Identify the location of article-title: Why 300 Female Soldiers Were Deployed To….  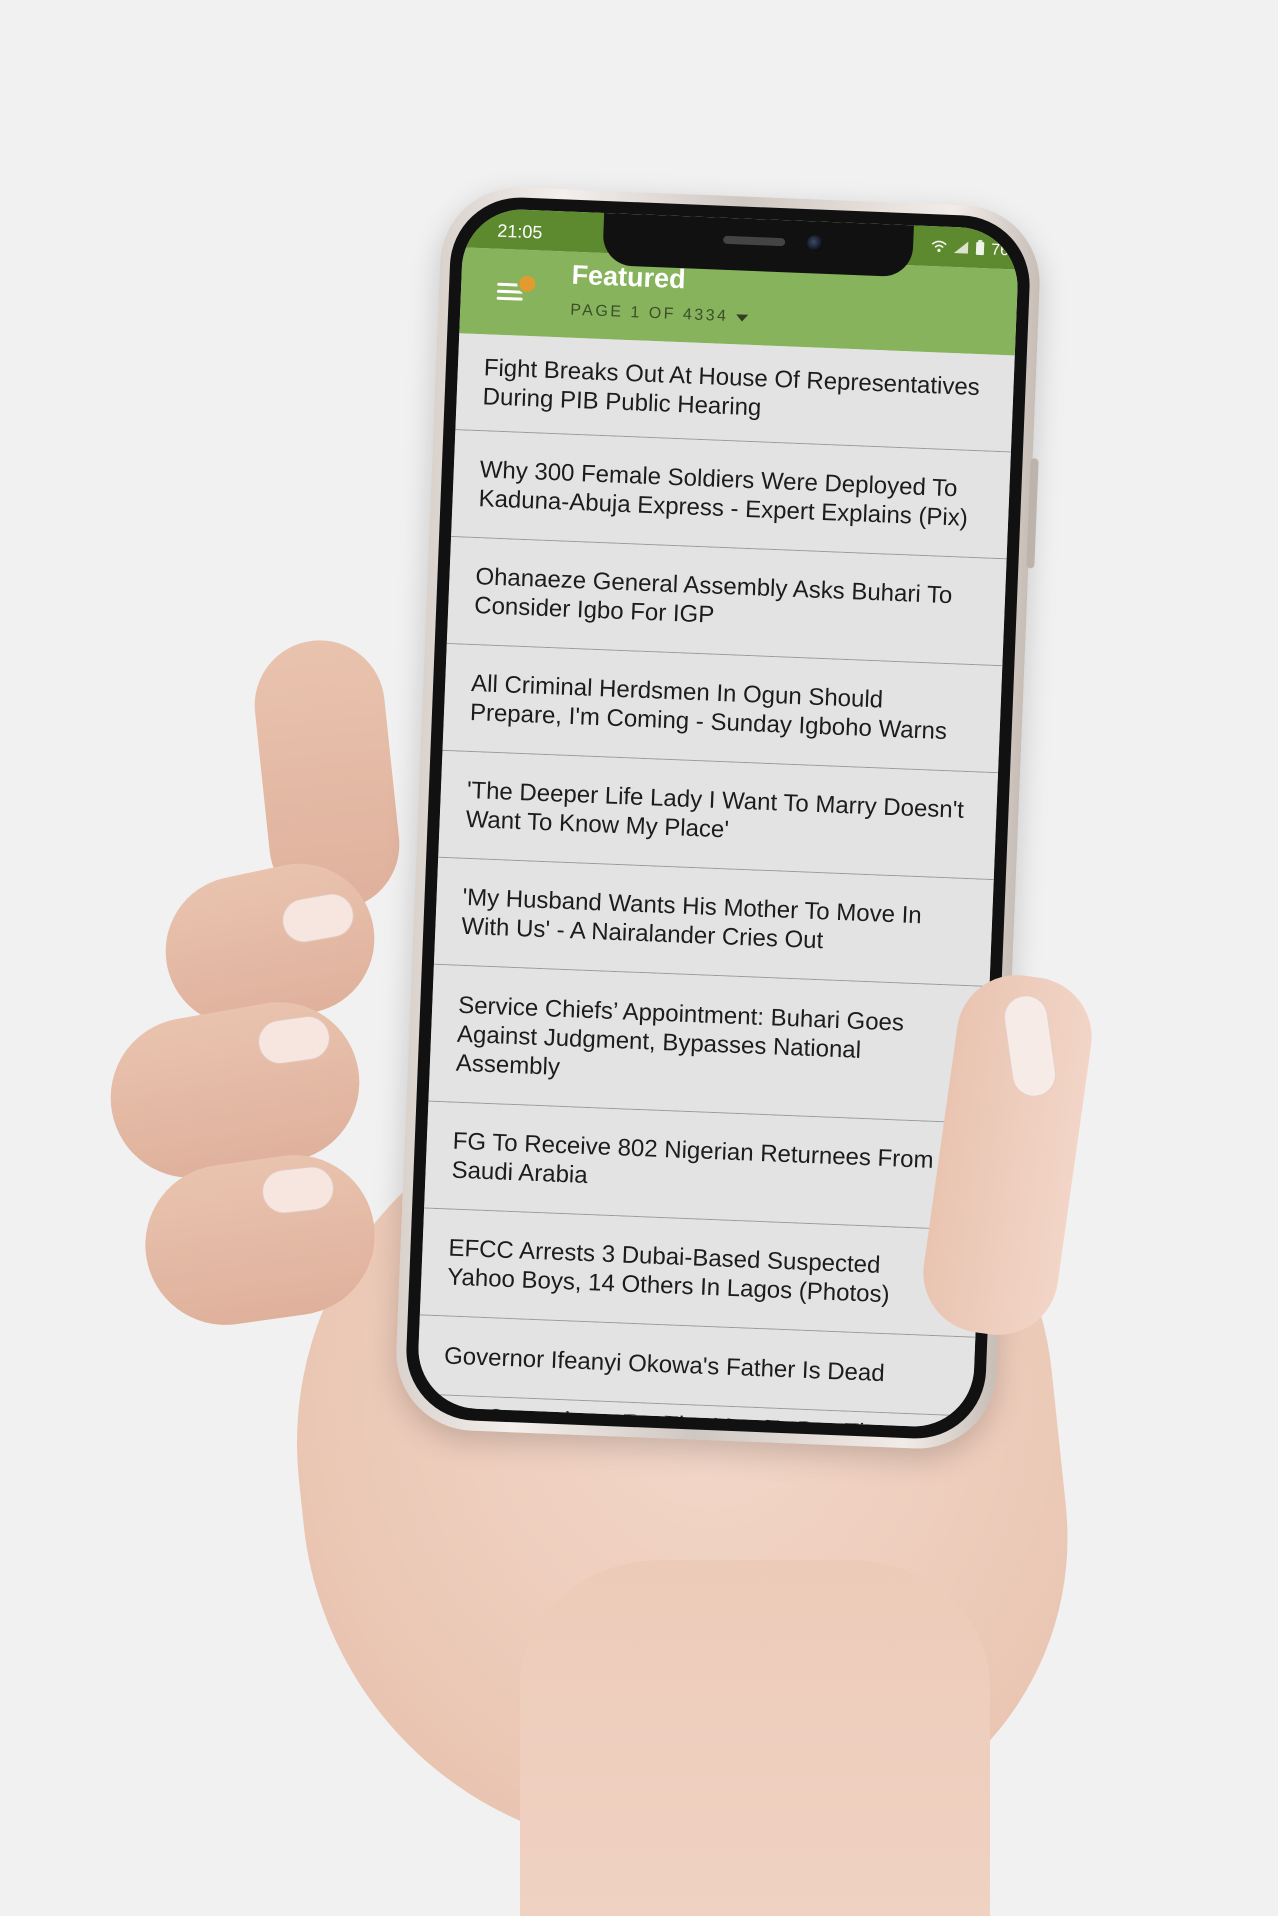
(723, 494).